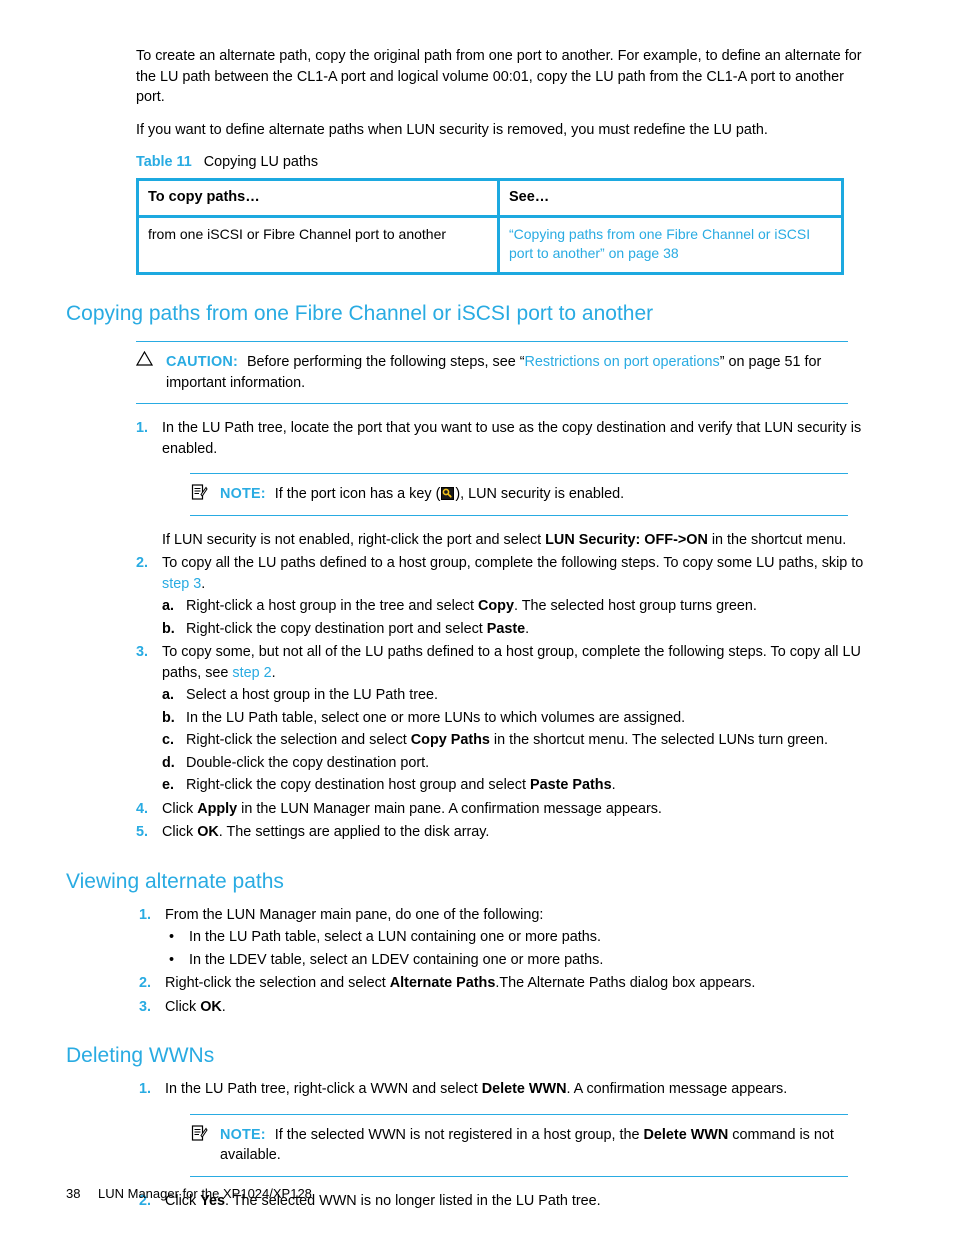 Image resolution: width=954 pixels, height=1235 pixels. What do you see at coordinates (261, 162) in the screenshot?
I see `table-caption-text: Copying LU paths` at bounding box center [261, 162].